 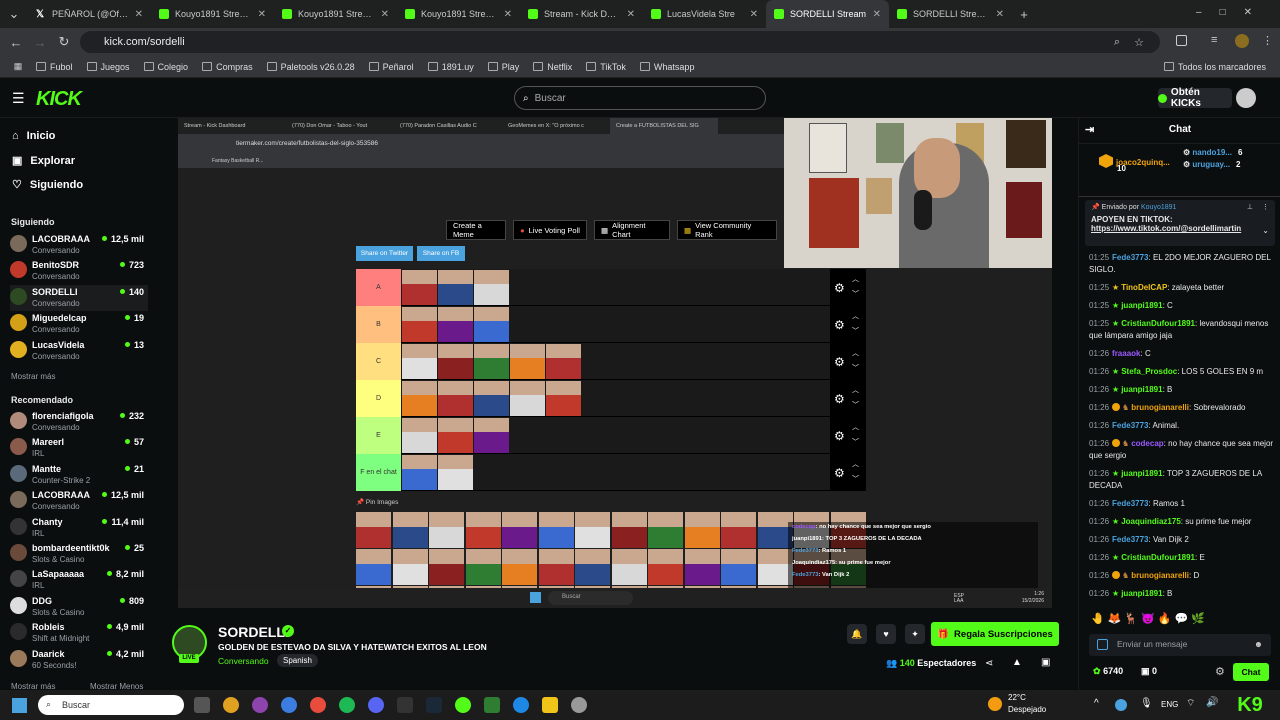 What do you see at coordinates (1024, 14) in the screenshot?
I see `new-tab-icon: +` at bounding box center [1024, 14].